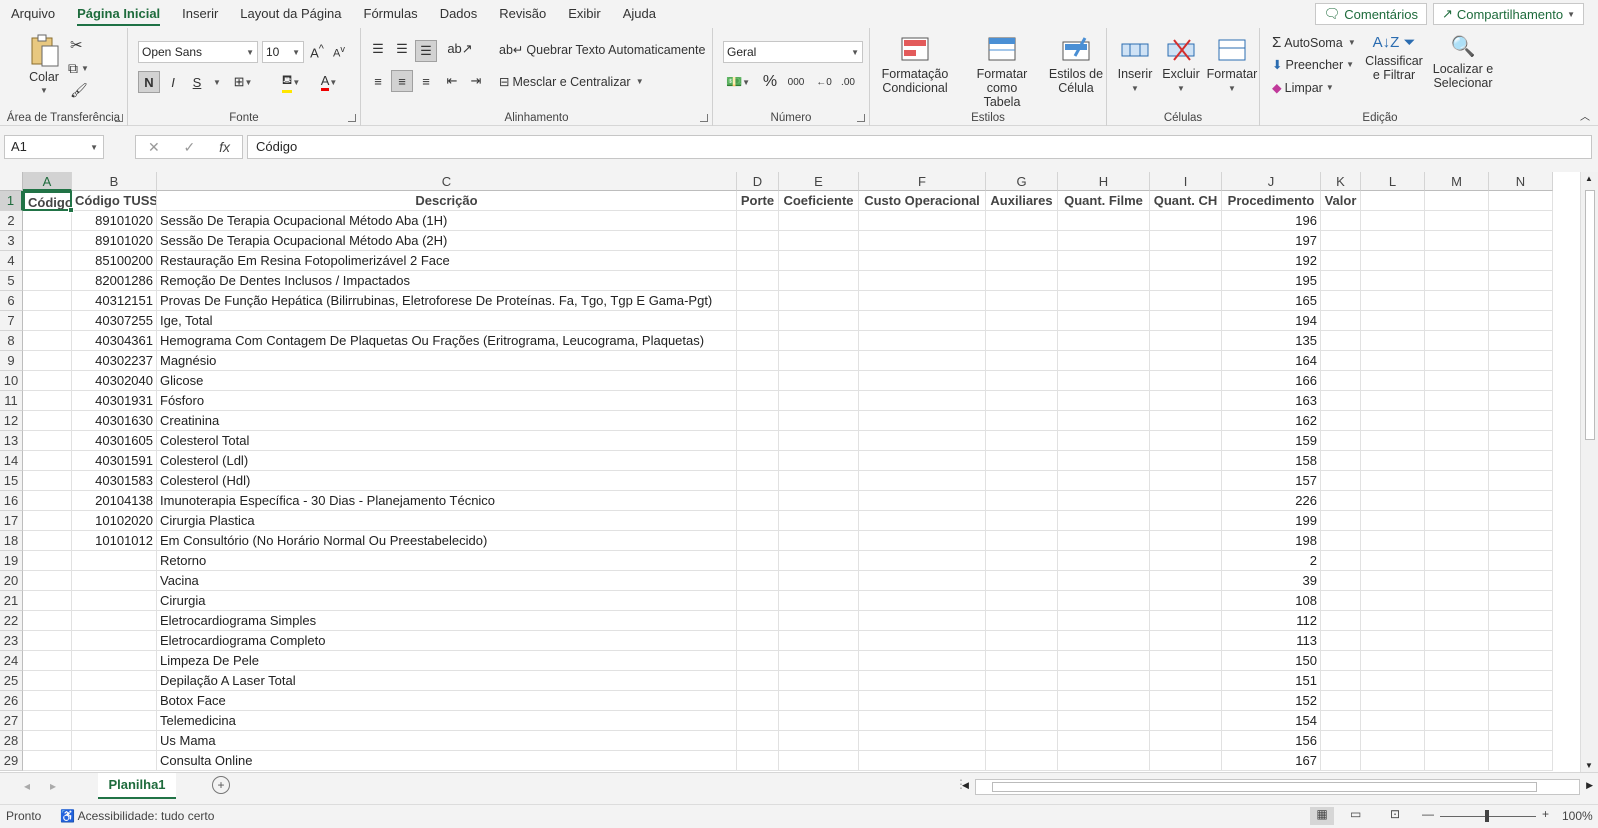 This screenshot has height=828, width=1598. What do you see at coordinates (1590, 315) in the screenshot?
I see `vertical-scroll-thumb` at bounding box center [1590, 315].